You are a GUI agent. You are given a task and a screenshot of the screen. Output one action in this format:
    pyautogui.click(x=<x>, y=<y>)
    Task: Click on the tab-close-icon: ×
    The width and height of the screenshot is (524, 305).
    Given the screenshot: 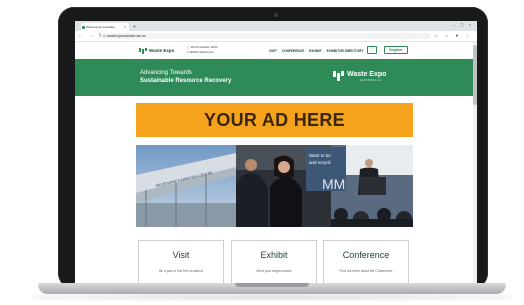 What is the action you would take?
    pyautogui.click(x=125, y=27)
    